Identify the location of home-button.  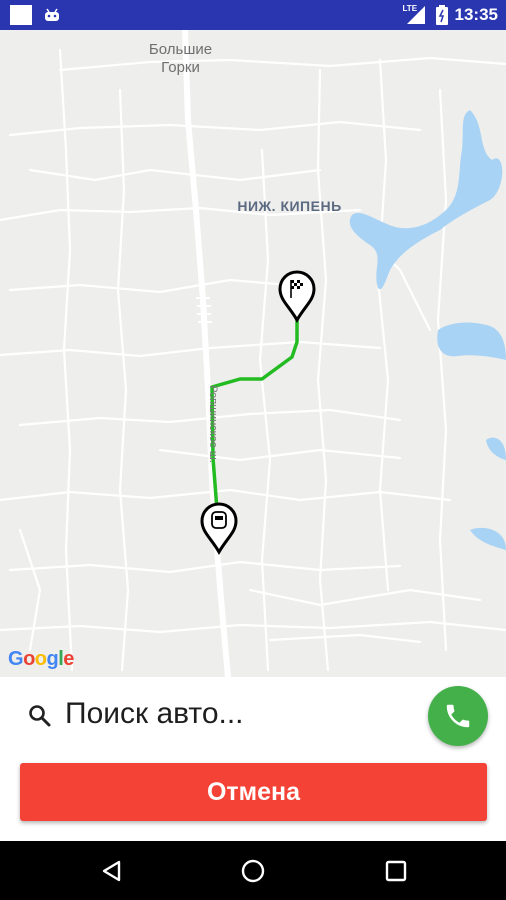
(253, 870).